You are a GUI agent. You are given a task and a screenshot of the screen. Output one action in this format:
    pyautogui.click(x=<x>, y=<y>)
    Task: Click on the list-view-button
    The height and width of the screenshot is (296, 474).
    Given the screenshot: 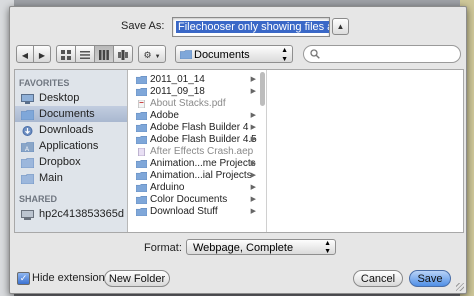 What is the action you would take?
    pyautogui.click(x=85, y=54)
    